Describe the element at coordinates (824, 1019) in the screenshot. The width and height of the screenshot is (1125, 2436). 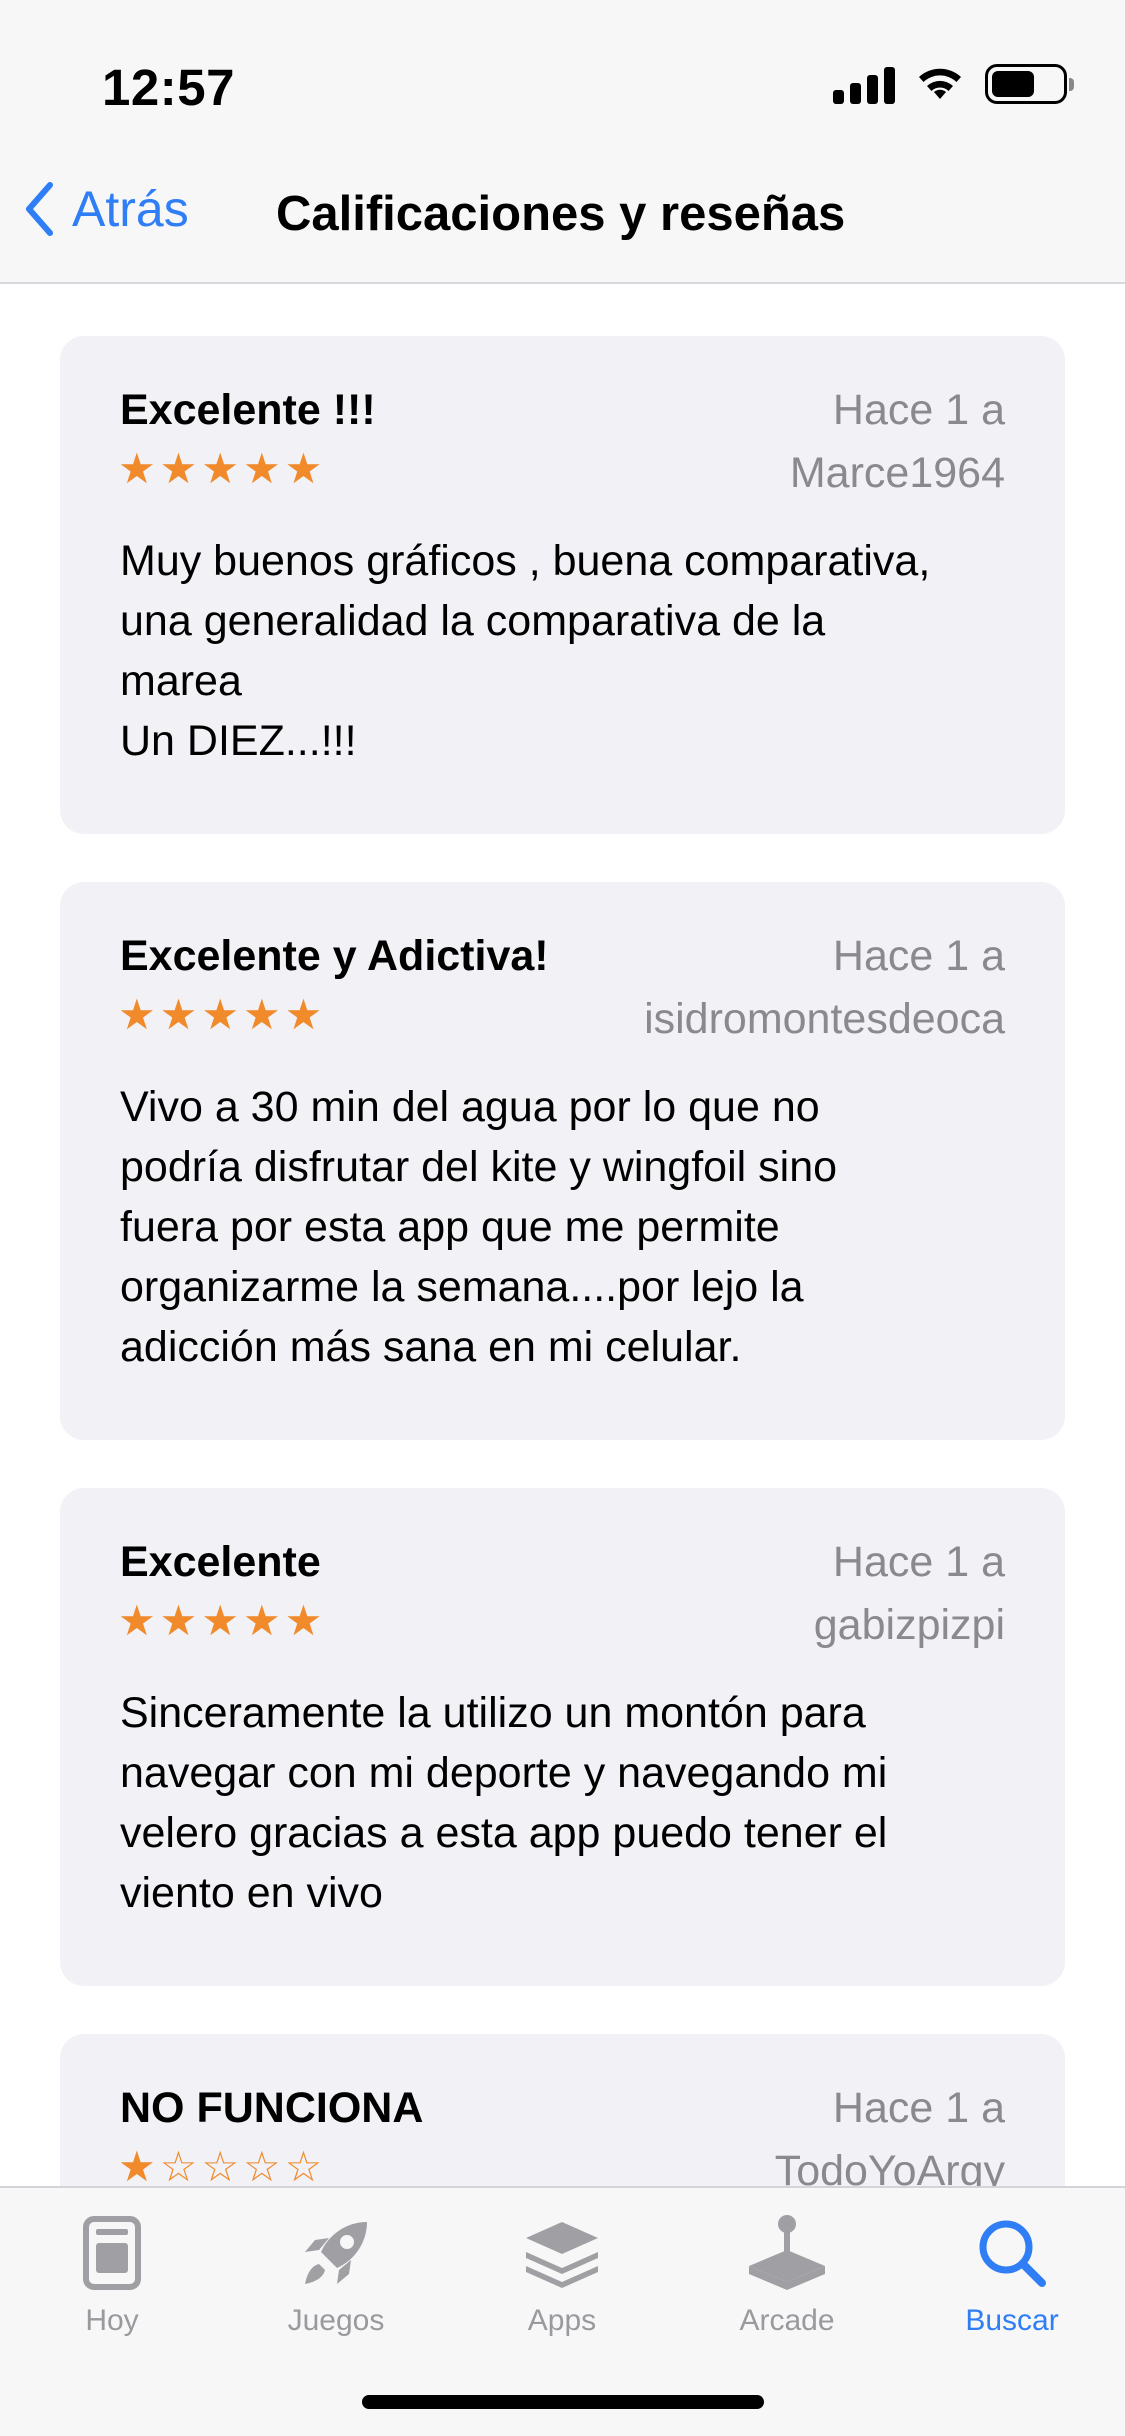
I see `review-author: isidromontesdeoca` at that location.